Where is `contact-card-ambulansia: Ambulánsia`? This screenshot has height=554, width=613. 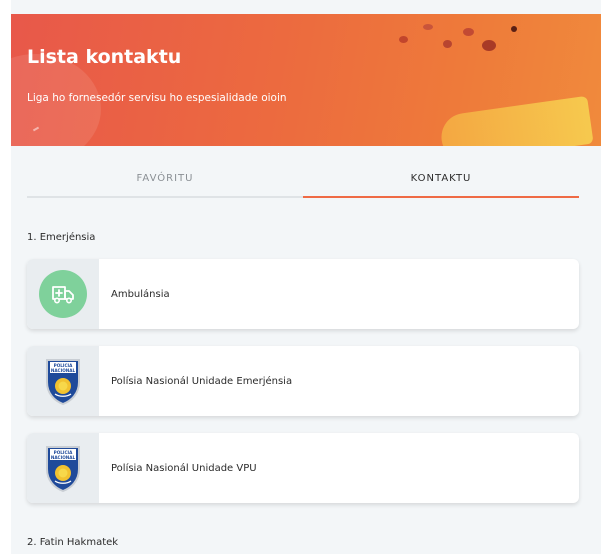 contact-card-ambulansia: Ambulánsia is located at coordinates (303, 294).